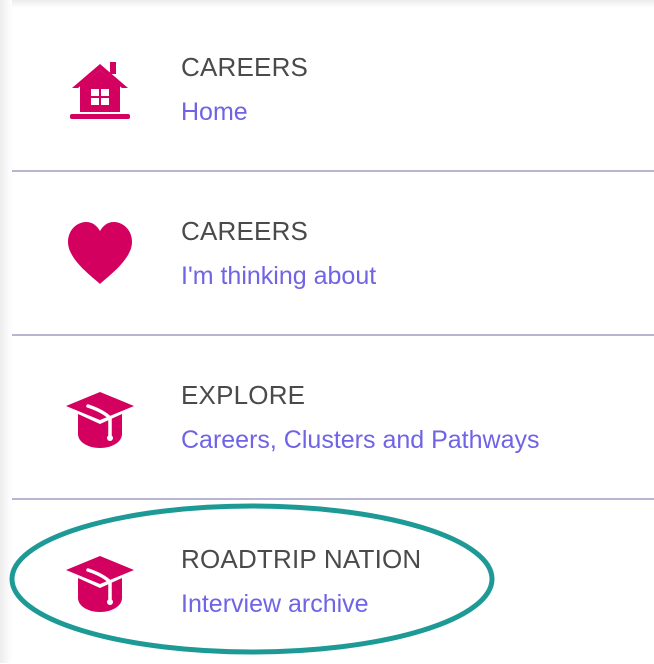  I want to click on panel-top-shadow, so click(327, 4).